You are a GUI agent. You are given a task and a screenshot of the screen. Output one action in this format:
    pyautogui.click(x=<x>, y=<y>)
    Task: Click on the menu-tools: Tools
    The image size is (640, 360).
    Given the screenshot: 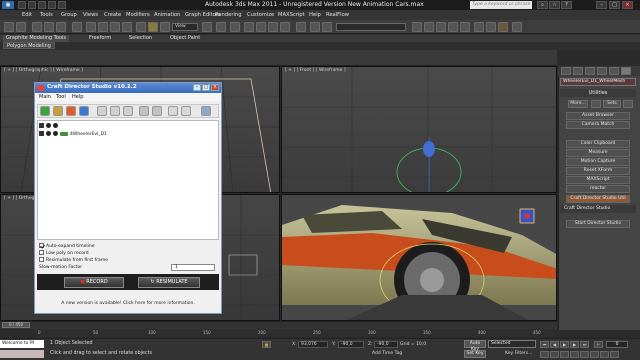 What is the action you would take?
    pyautogui.click(x=46, y=15)
    